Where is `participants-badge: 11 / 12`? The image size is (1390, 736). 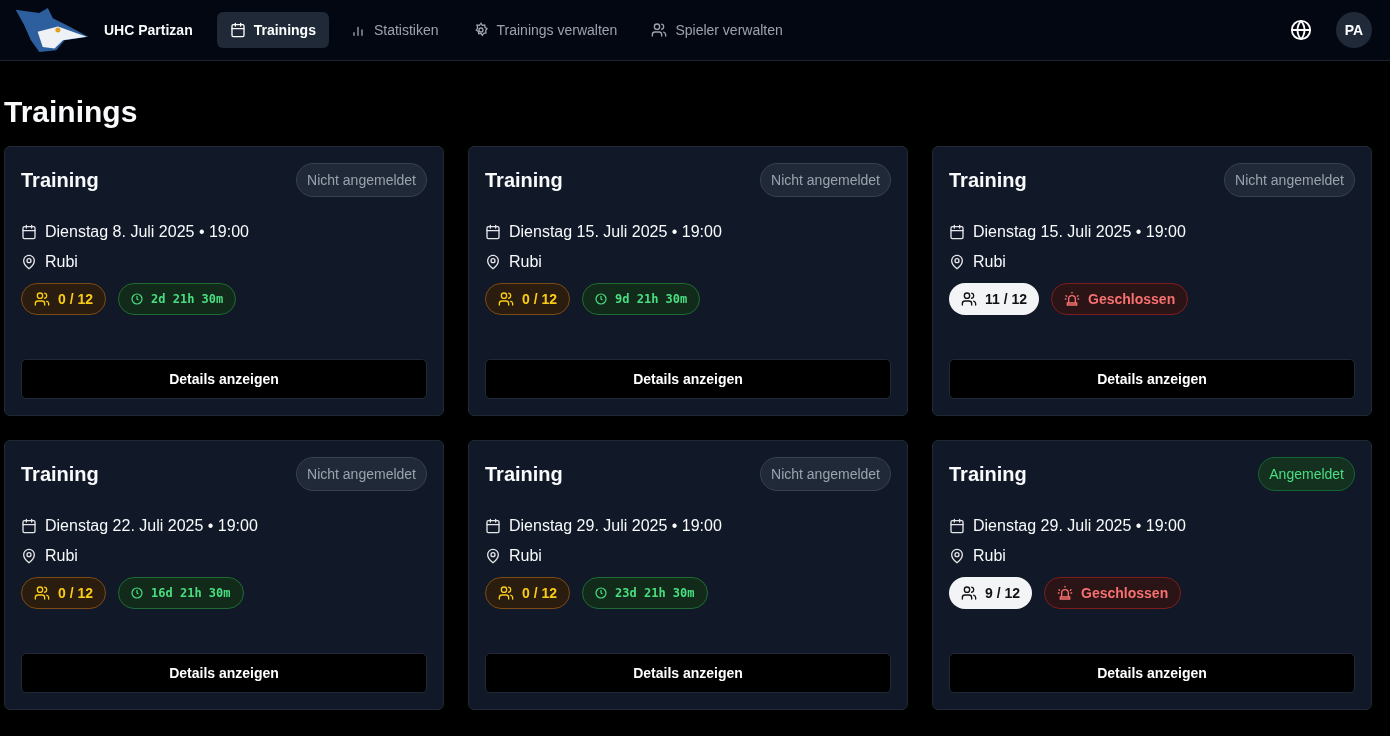 participants-badge: 11 / 12 is located at coordinates (994, 299).